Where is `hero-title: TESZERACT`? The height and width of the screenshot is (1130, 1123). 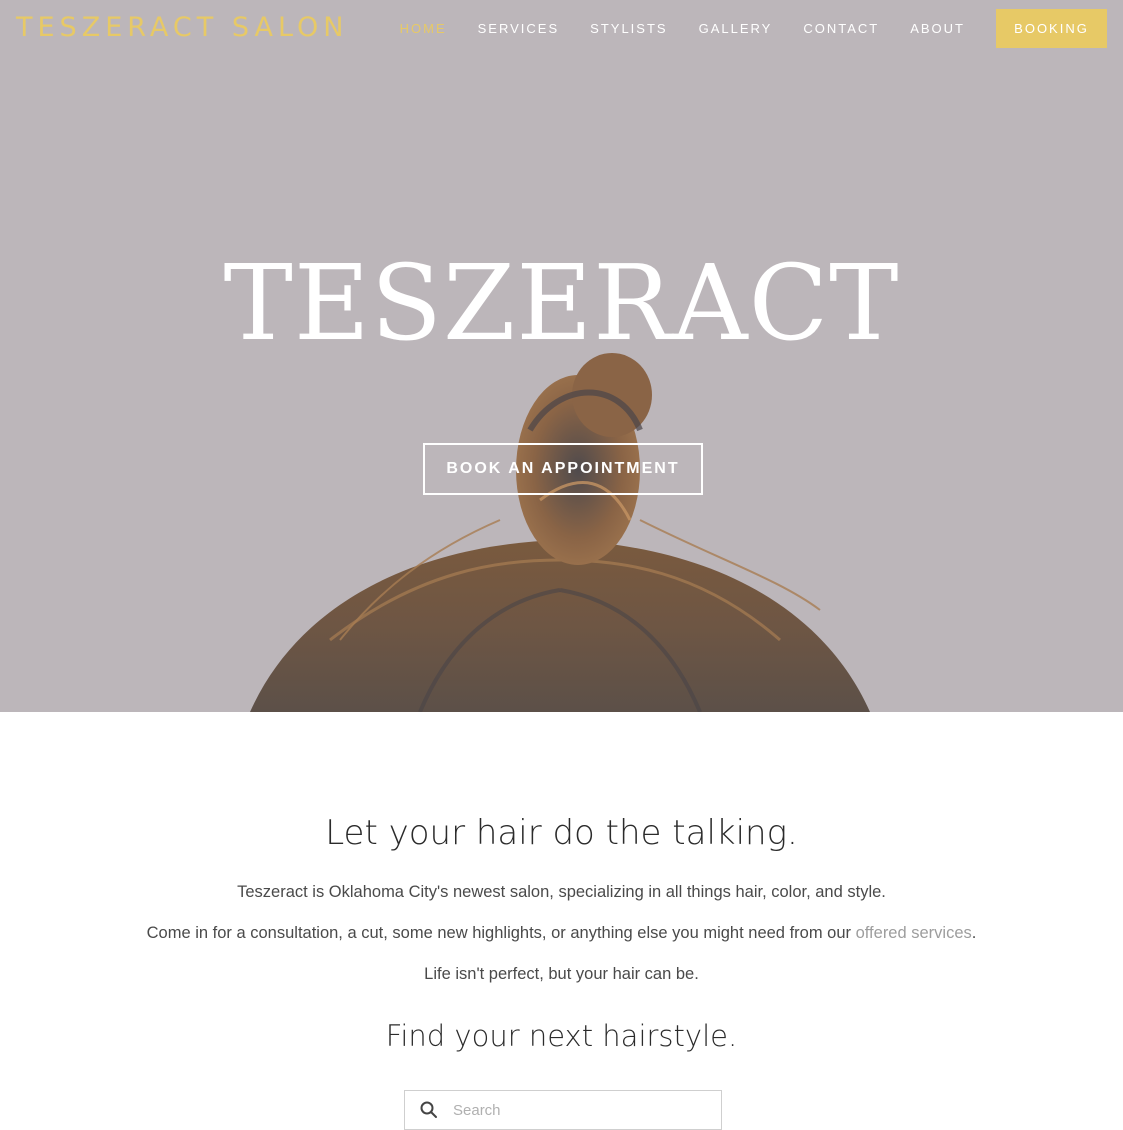 hero-title: TESZERACT is located at coordinates (561, 303).